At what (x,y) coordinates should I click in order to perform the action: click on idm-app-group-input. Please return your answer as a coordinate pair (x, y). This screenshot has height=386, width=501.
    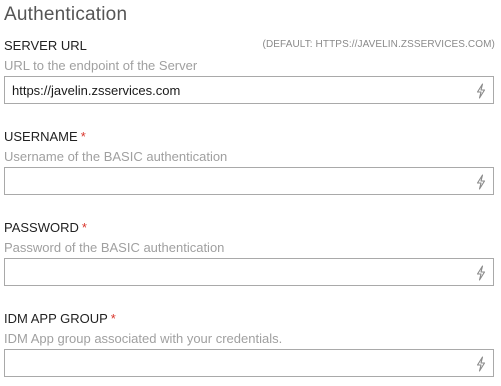
    Looking at the image, I should click on (249, 363).